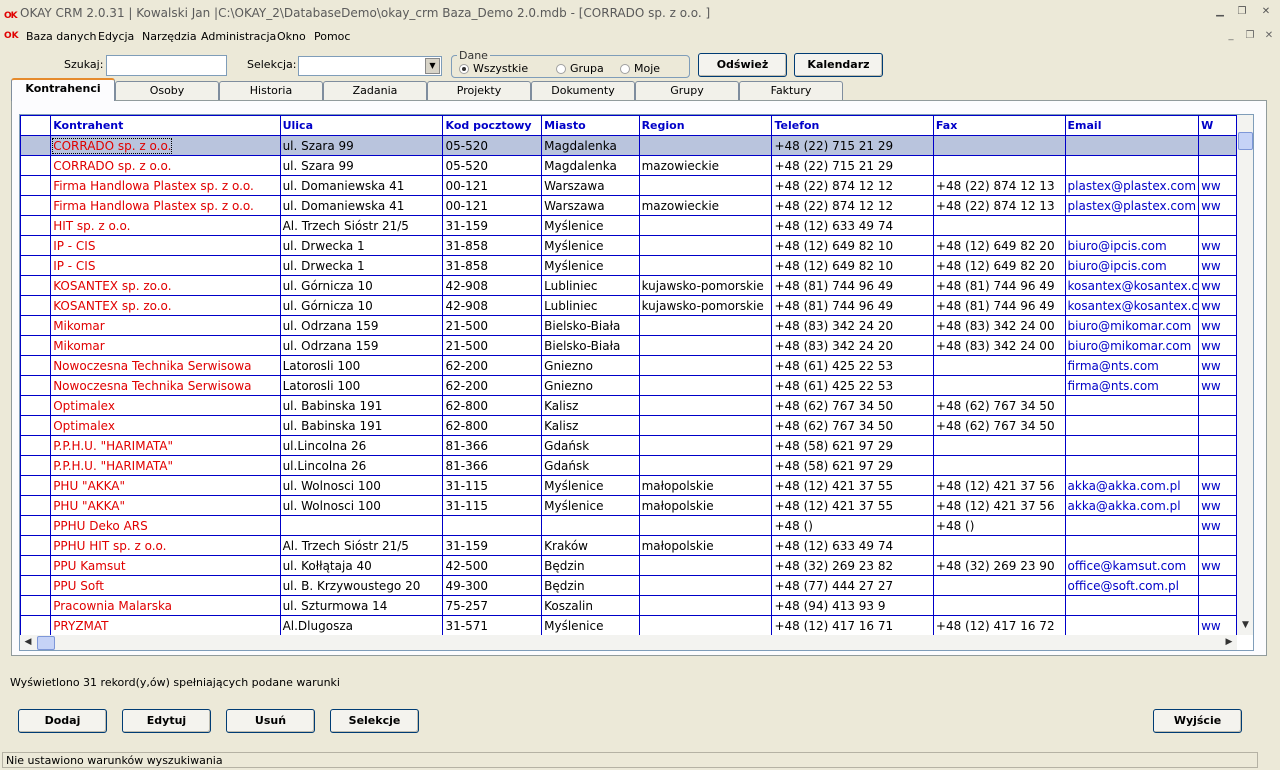 The image size is (1280, 770). Describe the element at coordinates (852, 145) in the screenshot. I see `cell-phone: +48 (22) 715 21 29` at that location.